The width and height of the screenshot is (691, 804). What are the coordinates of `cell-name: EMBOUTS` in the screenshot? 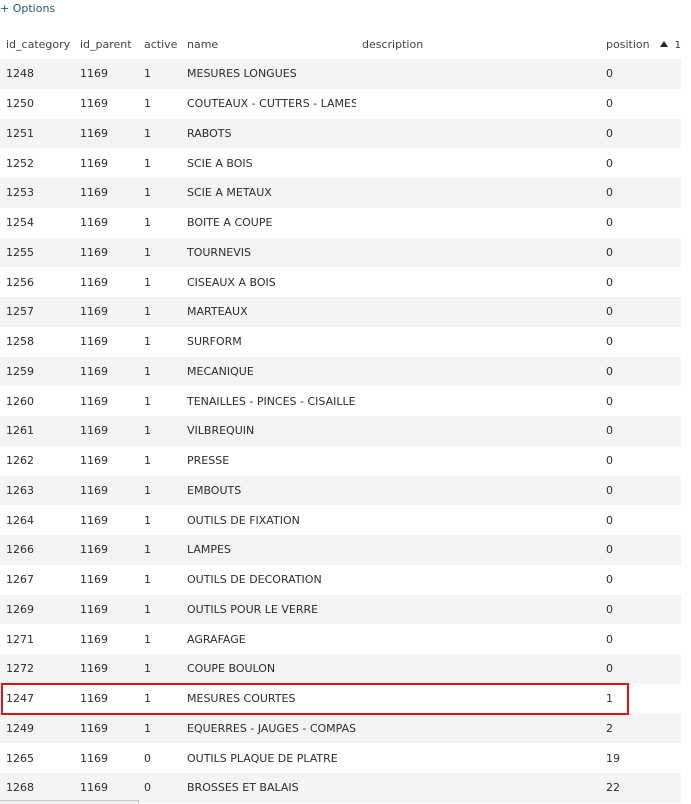 It's located at (268, 490).